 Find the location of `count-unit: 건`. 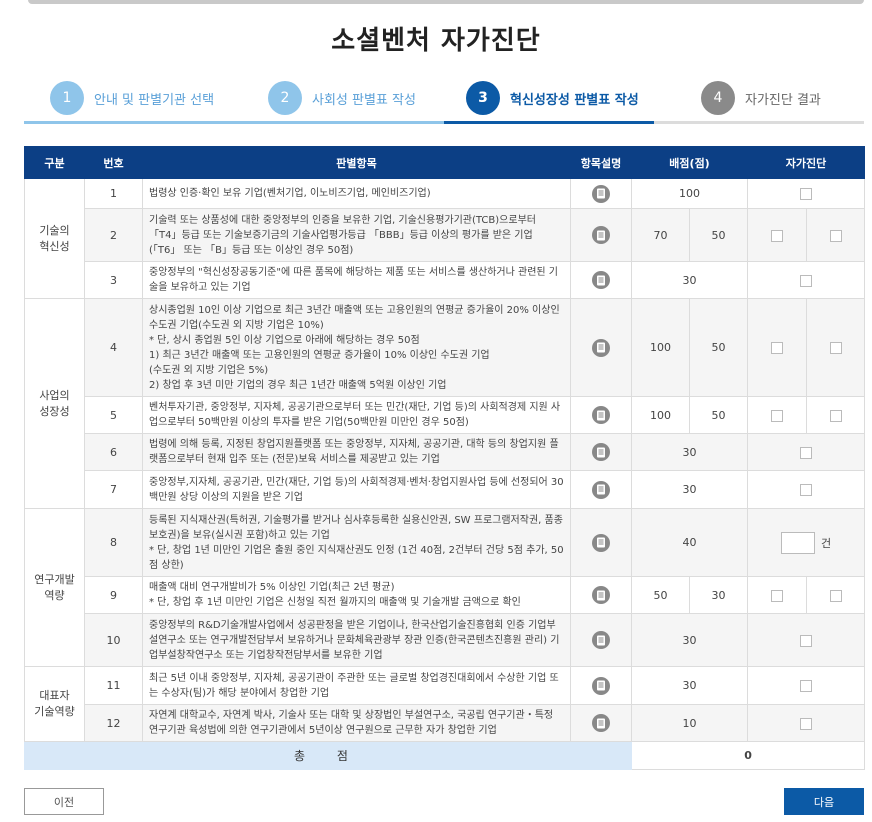

count-unit: 건 is located at coordinates (826, 543).